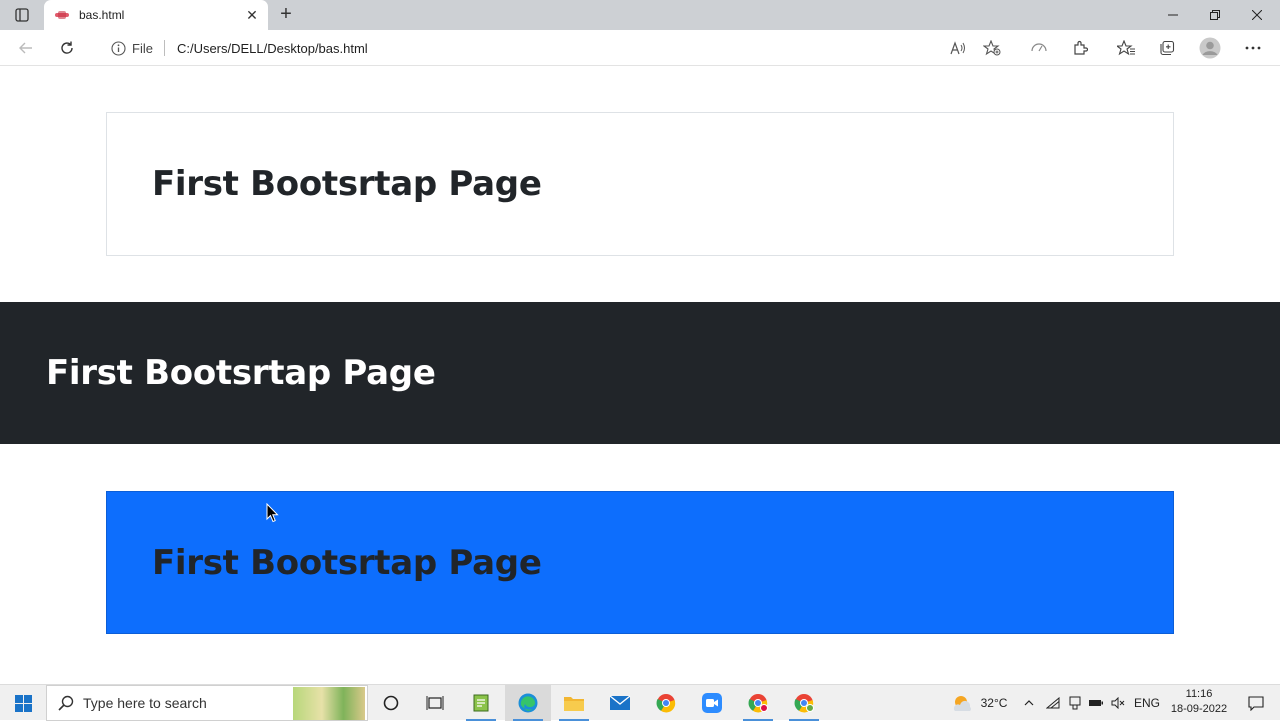 The width and height of the screenshot is (1280, 721). Describe the element at coordinates (272, 48) in the screenshot. I see `url-text: C:/Users/DELL/Desktop/bas.html` at that location.